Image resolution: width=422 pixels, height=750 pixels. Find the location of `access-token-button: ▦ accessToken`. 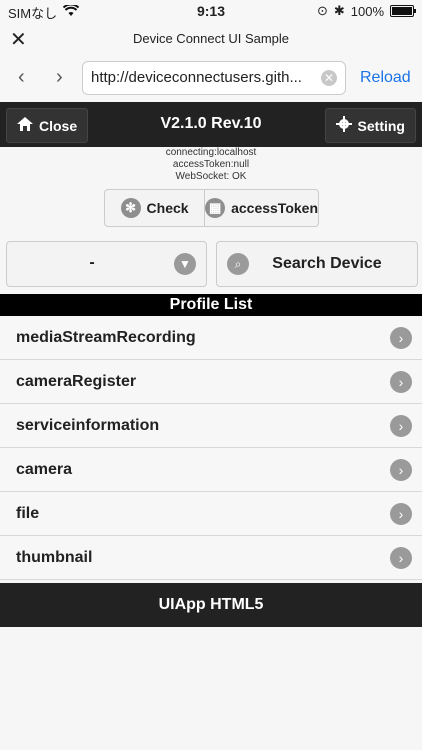

access-token-button: ▦ accessToken is located at coordinates (261, 208).